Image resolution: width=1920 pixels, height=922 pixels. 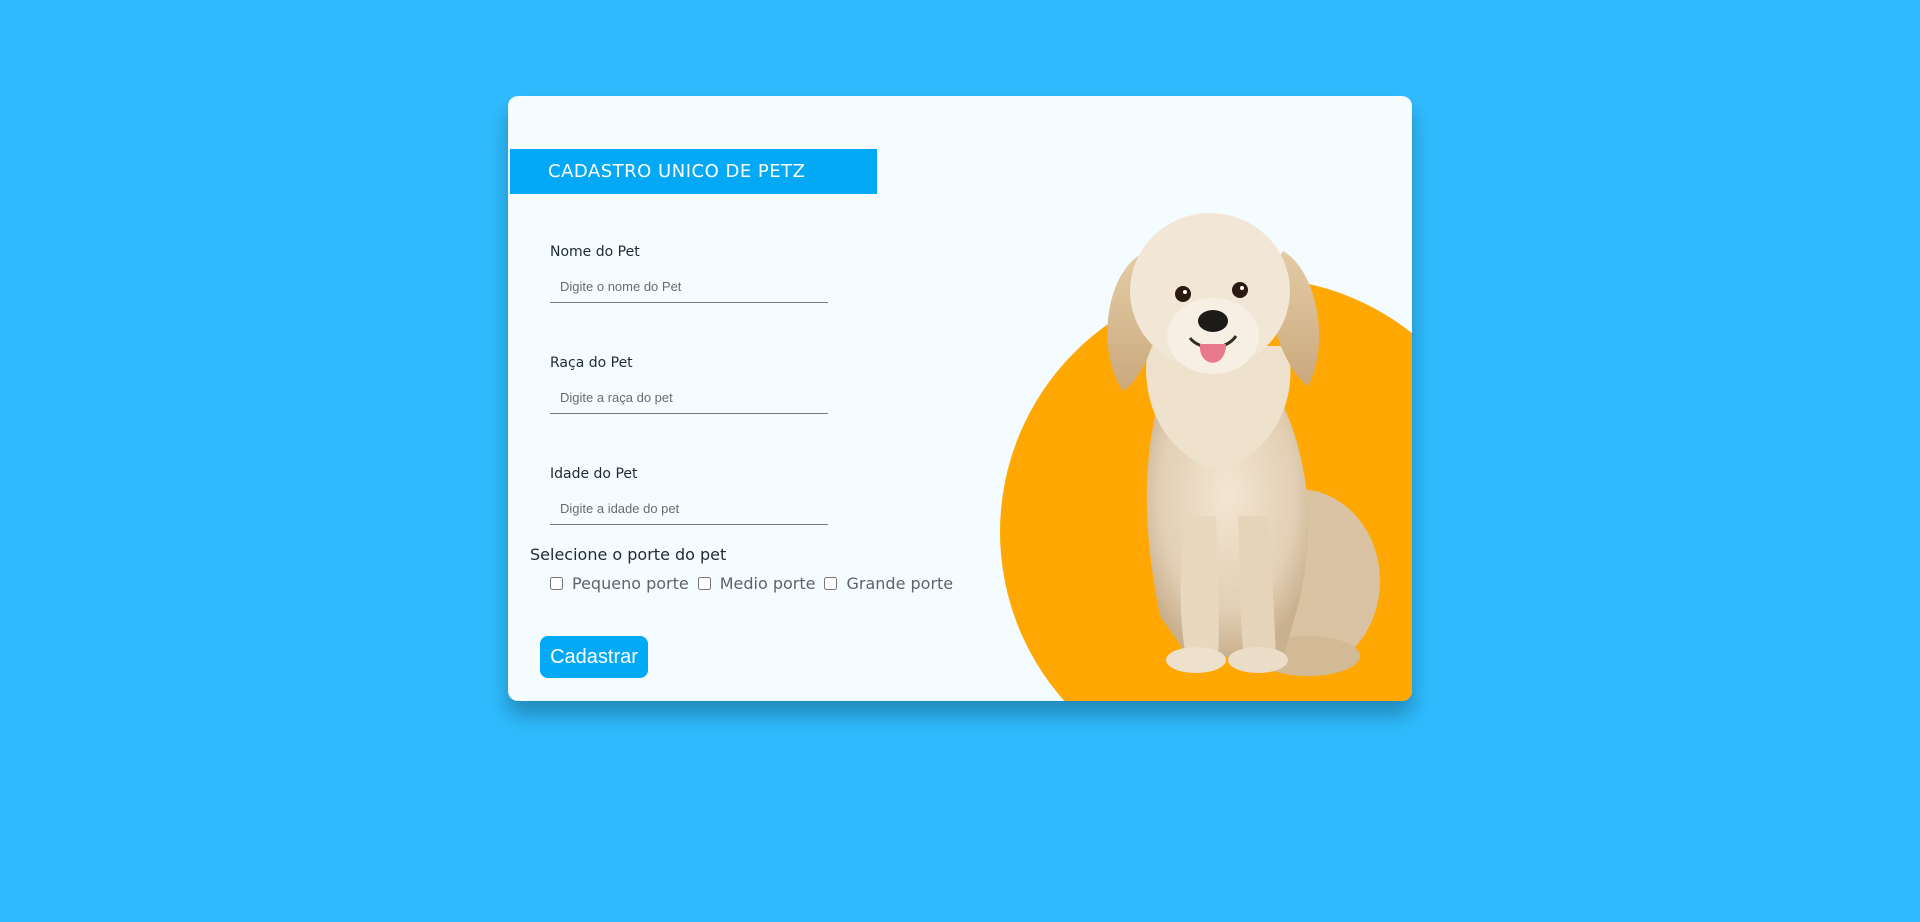 What do you see at coordinates (831, 583) in the screenshot?
I see `size-large-checkbox` at bounding box center [831, 583].